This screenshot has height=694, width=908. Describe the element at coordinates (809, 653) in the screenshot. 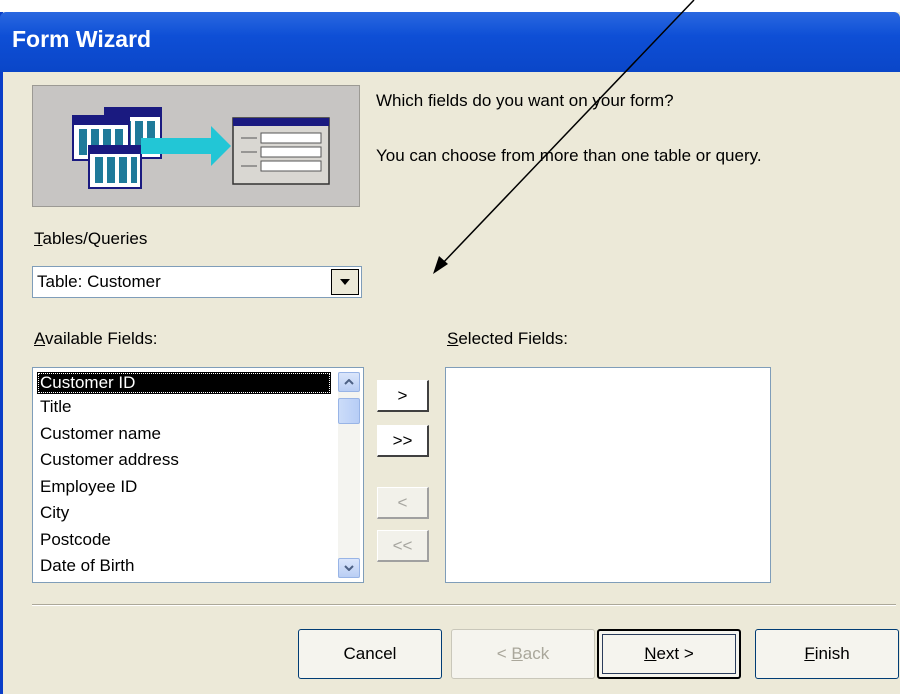

I see `finish-button-accesskey: F` at that location.